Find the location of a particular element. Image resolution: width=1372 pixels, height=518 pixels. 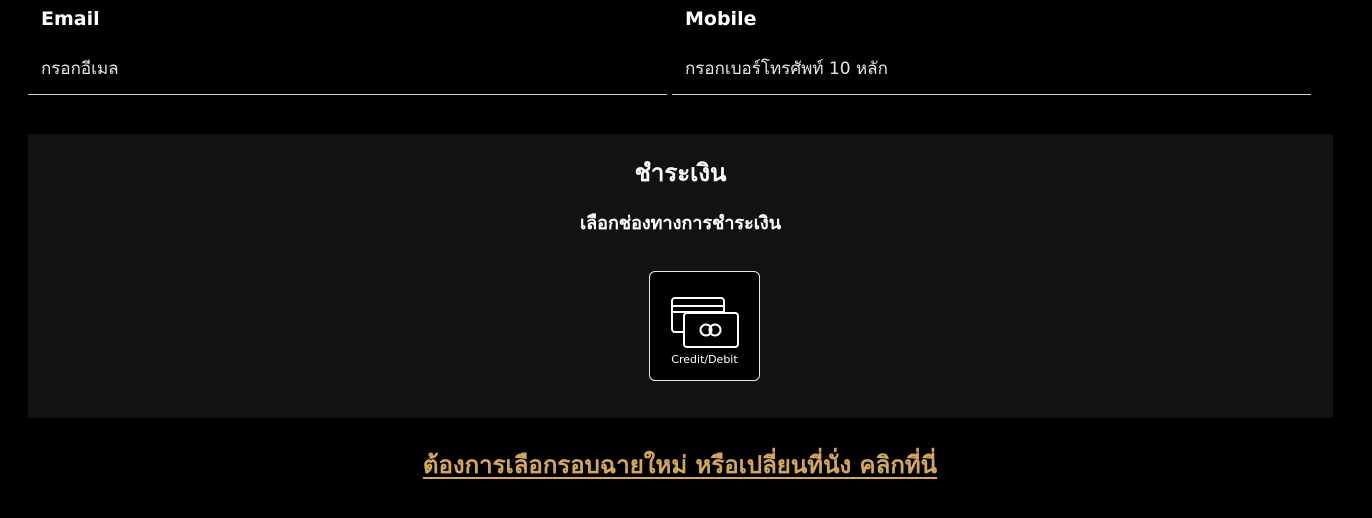

mobile-label: Mobile is located at coordinates (721, 19).